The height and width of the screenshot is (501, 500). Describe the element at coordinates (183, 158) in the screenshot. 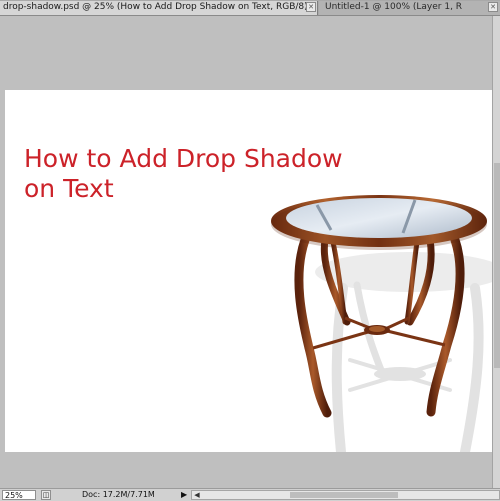

I see `headline-line-1: How to Add Drop Shadow` at that location.